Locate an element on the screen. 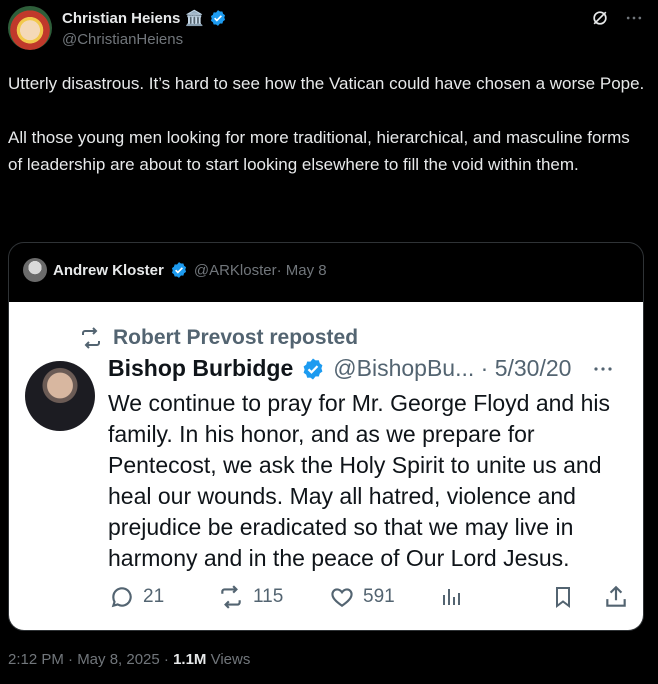 The width and height of the screenshot is (658, 684). quoted-author-avatar is located at coordinates (35, 270).